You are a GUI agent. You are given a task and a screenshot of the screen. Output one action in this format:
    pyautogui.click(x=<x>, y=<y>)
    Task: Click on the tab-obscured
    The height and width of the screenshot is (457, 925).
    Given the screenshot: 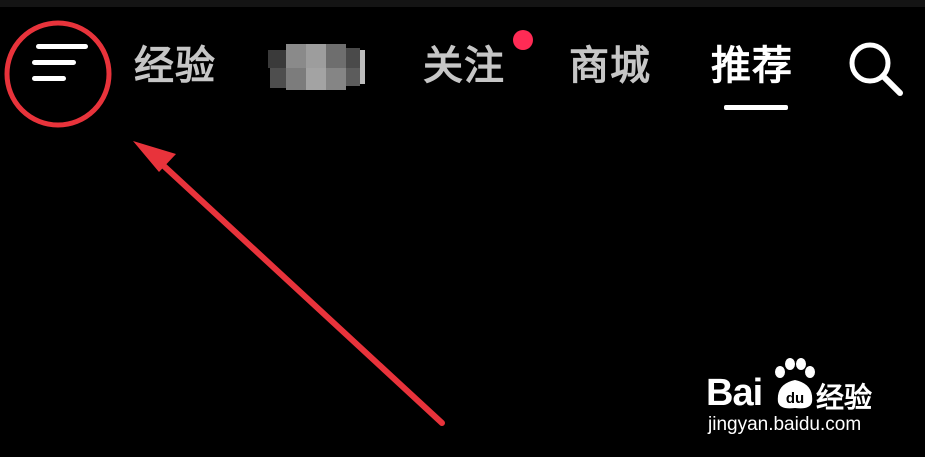 What is the action you would take?
    pyautogui.click(x=317, y=67)
    